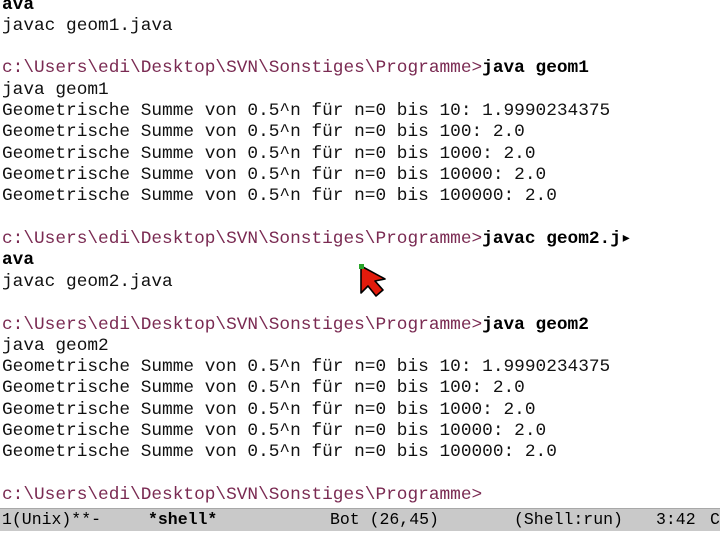 This screenshot has height=537, width=720. What do you see at coordinates (87, 26) in the screenshot?
I see `output-line: javac geom1.java` at bounding box center [87, 26].